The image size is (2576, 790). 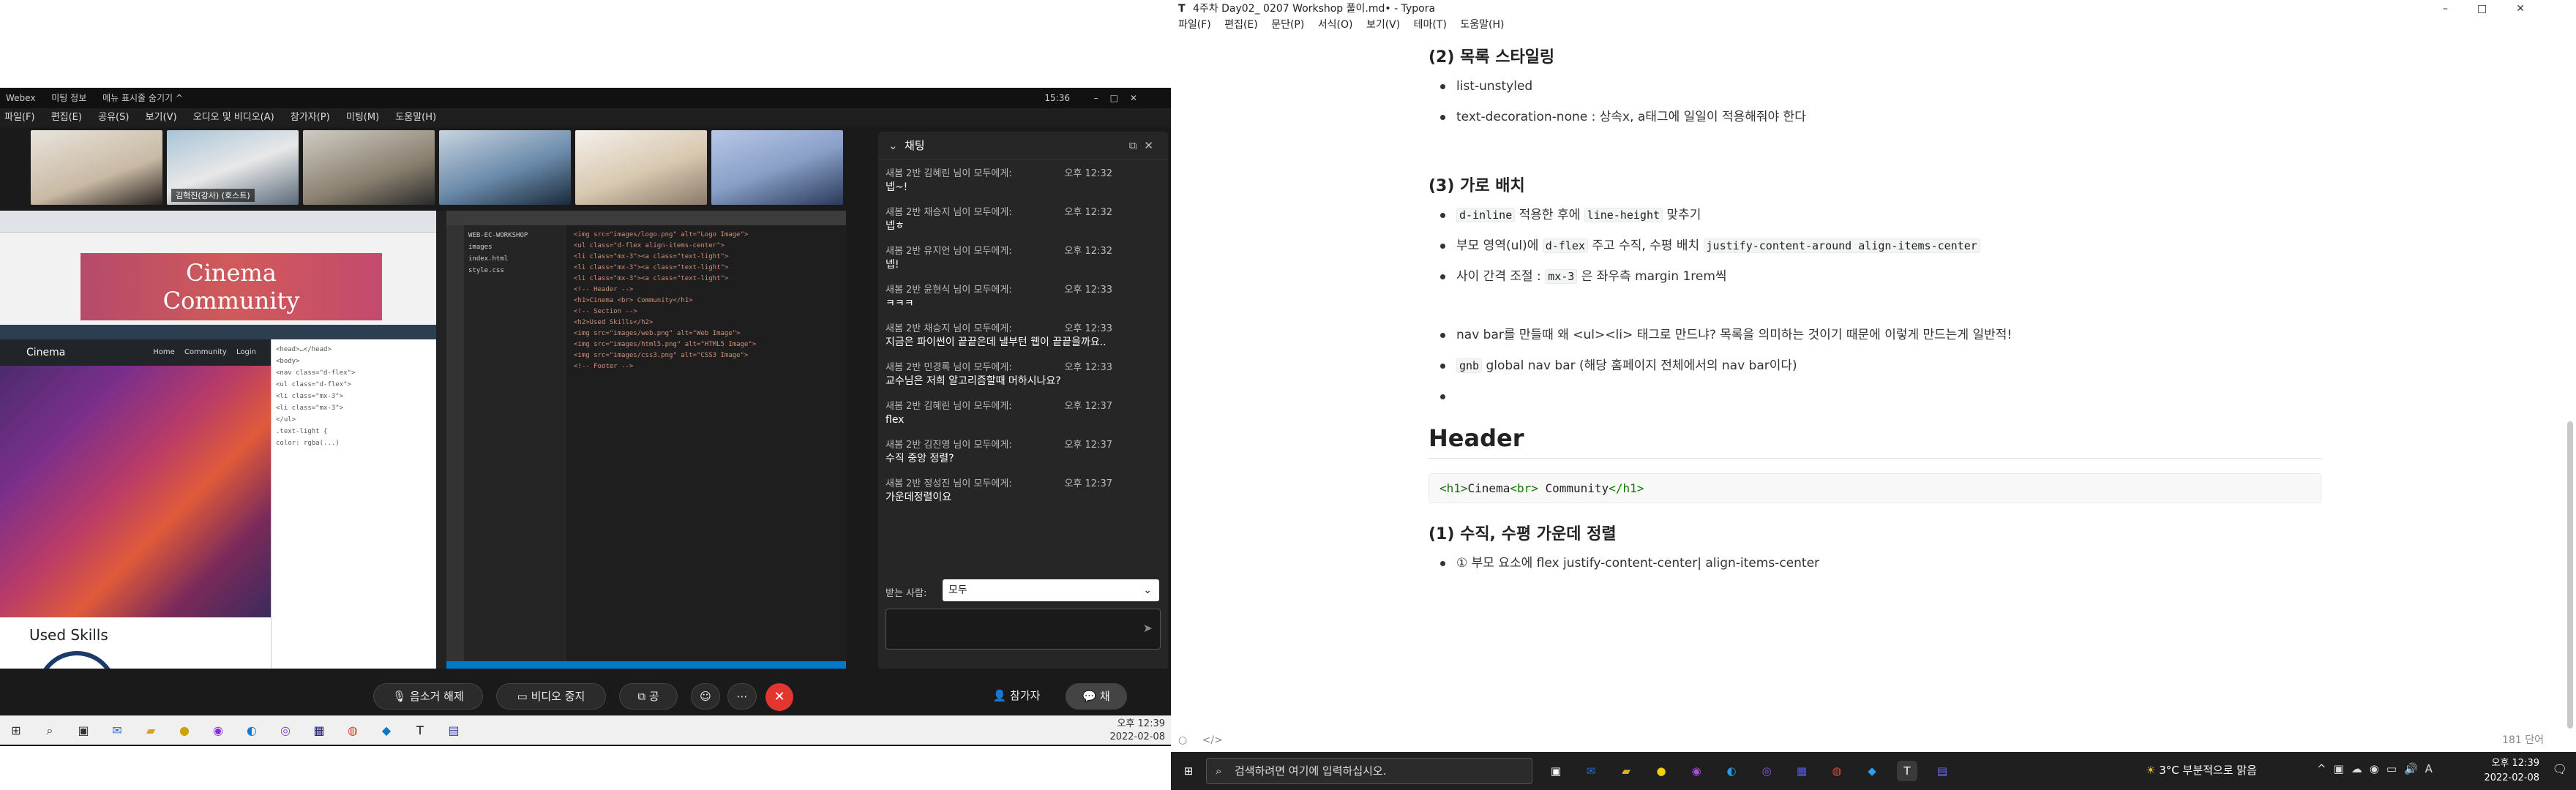 What do you see at coordinates (996, 342) in the screenshot?
I see `msg-text: 지금은 파이썬이 끝끝은데 낼부턴 웹이 끝끝을까요..` at bounding box center [996, 342].